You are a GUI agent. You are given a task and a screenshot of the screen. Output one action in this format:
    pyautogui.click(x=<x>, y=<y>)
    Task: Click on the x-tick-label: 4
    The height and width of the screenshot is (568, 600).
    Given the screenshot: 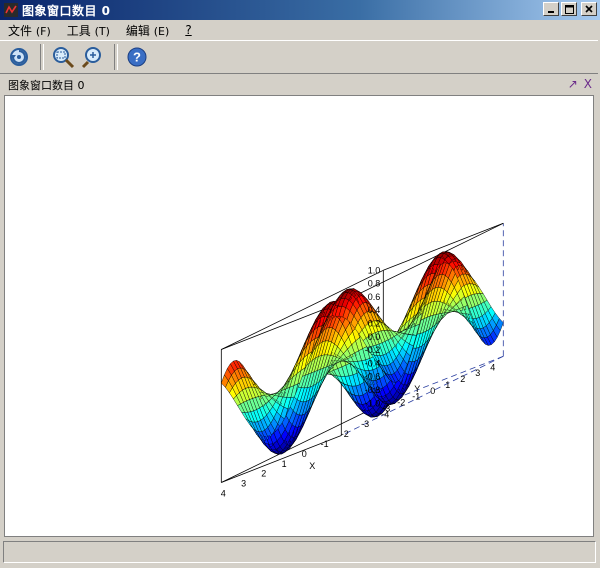 What is the action you would take?
    pyautogui.click(x=223, y=494)
    